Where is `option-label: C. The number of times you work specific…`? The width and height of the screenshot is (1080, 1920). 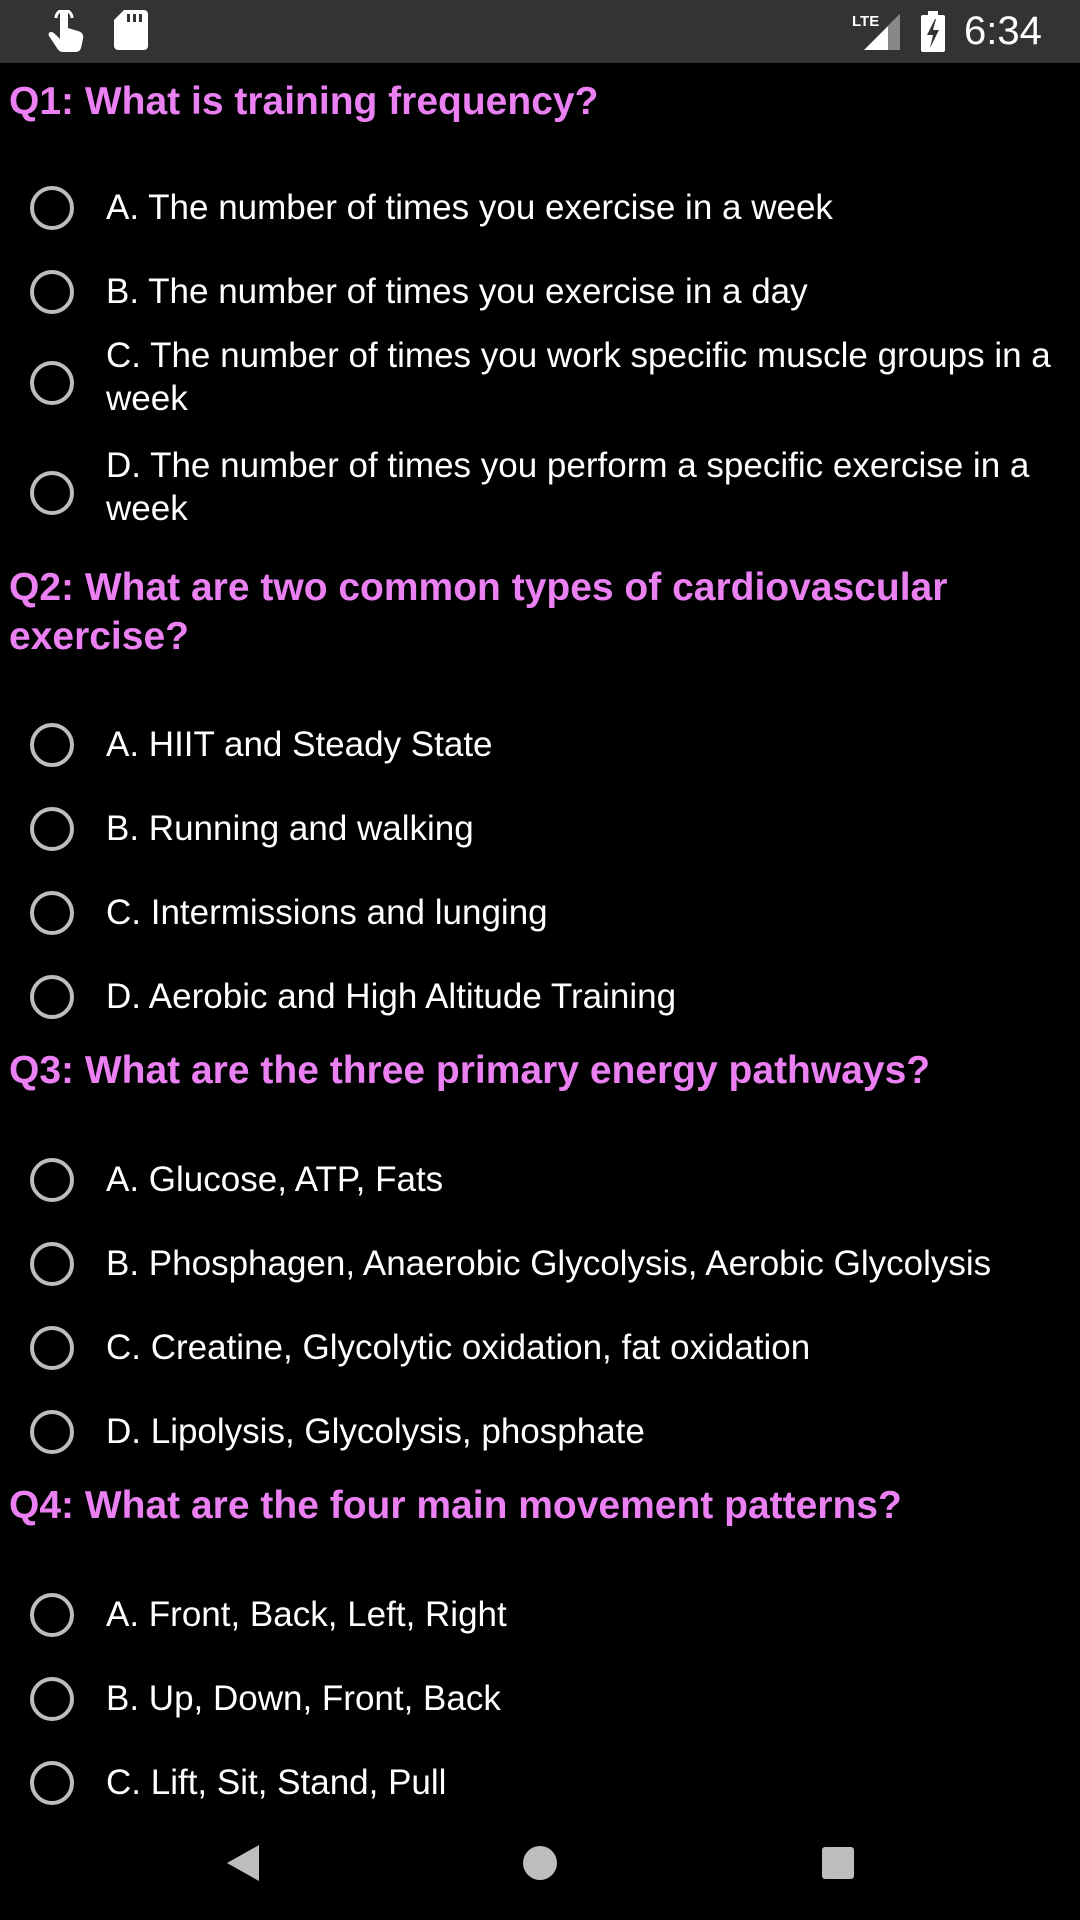 option-label: C. The number of times you work specific… is located at coordinates (581, 377).